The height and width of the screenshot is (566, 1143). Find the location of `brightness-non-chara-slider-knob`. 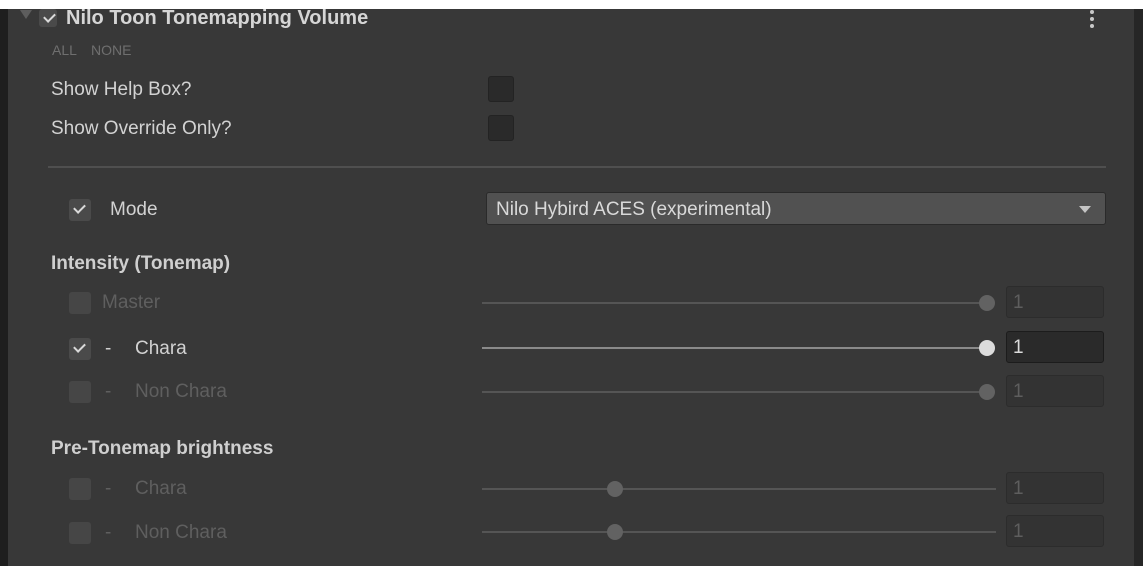

brightness-non-chara-slider-knob is located at coordinates (615, 532).